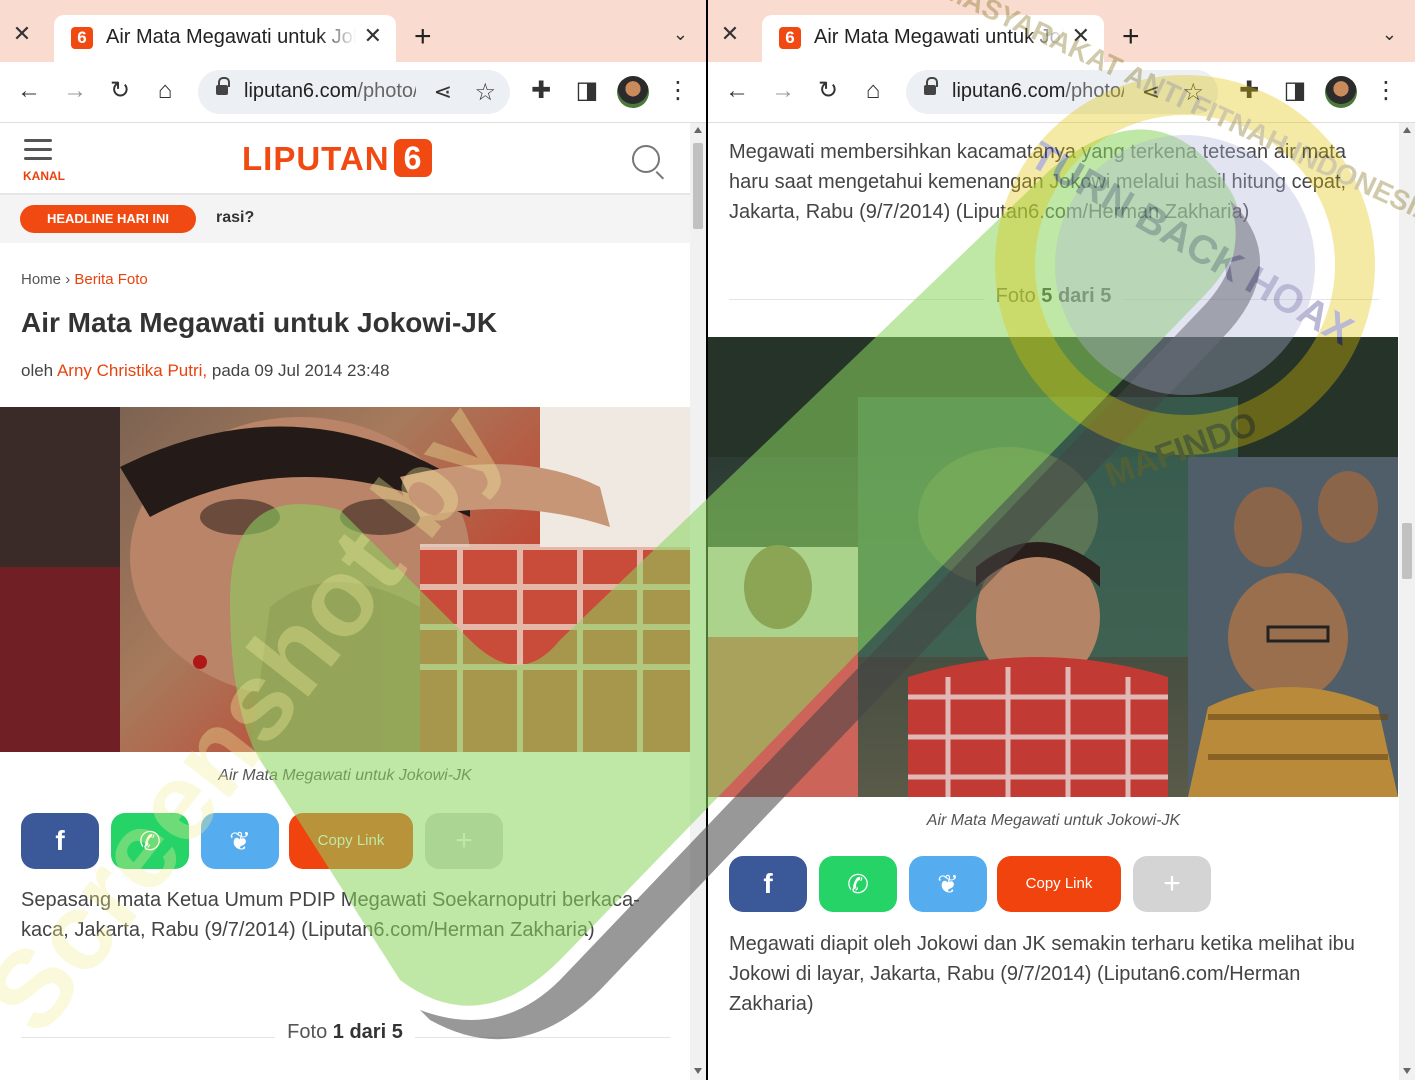 The height and width of the screenshot is (1080, 1415). I want to click on breadcrumb: Home › Berita Foto, so click(84, 279).